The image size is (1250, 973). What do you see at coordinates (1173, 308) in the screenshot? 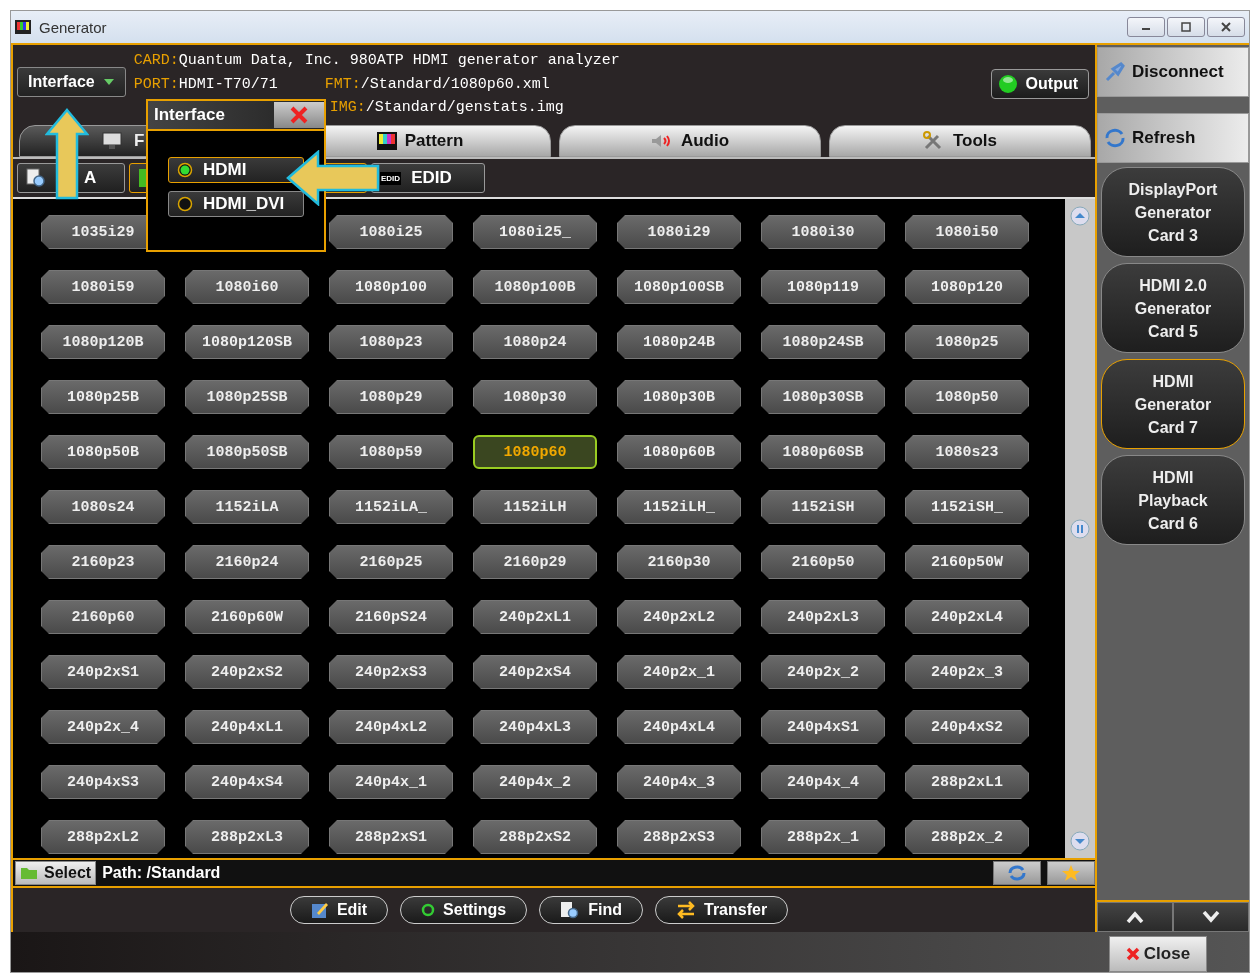
I see `card-button: HDMI 2.0 Generator Card 5` at bounding box center [1173, 308].